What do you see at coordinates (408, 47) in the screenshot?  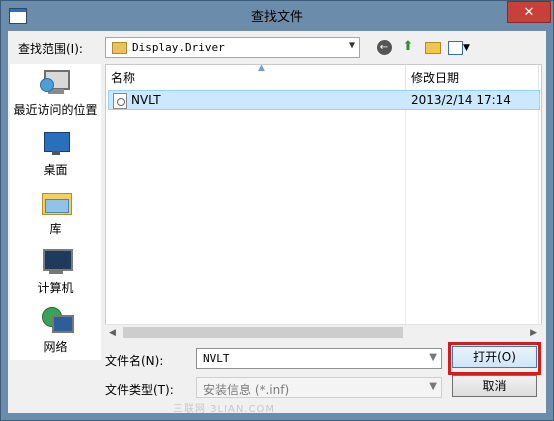 I see `up-folder-button: ⬆` at bounding box center [408, 47].